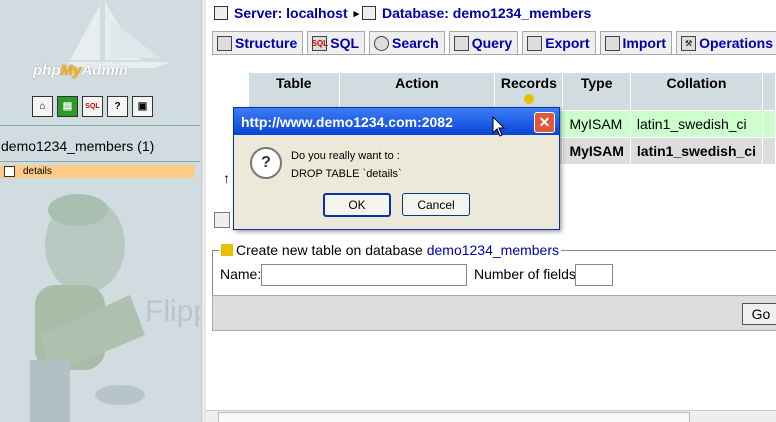  Describe the element at coordinates (266, 43) in the screenshot. I see `tab-label: Structure` at that location.